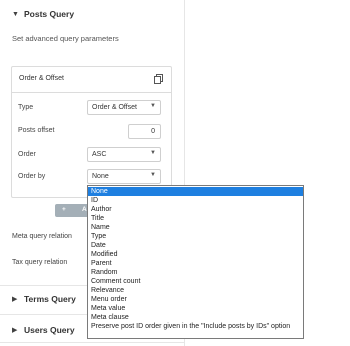  I want to click on order-by-option: Menu order, so click(195, 299).